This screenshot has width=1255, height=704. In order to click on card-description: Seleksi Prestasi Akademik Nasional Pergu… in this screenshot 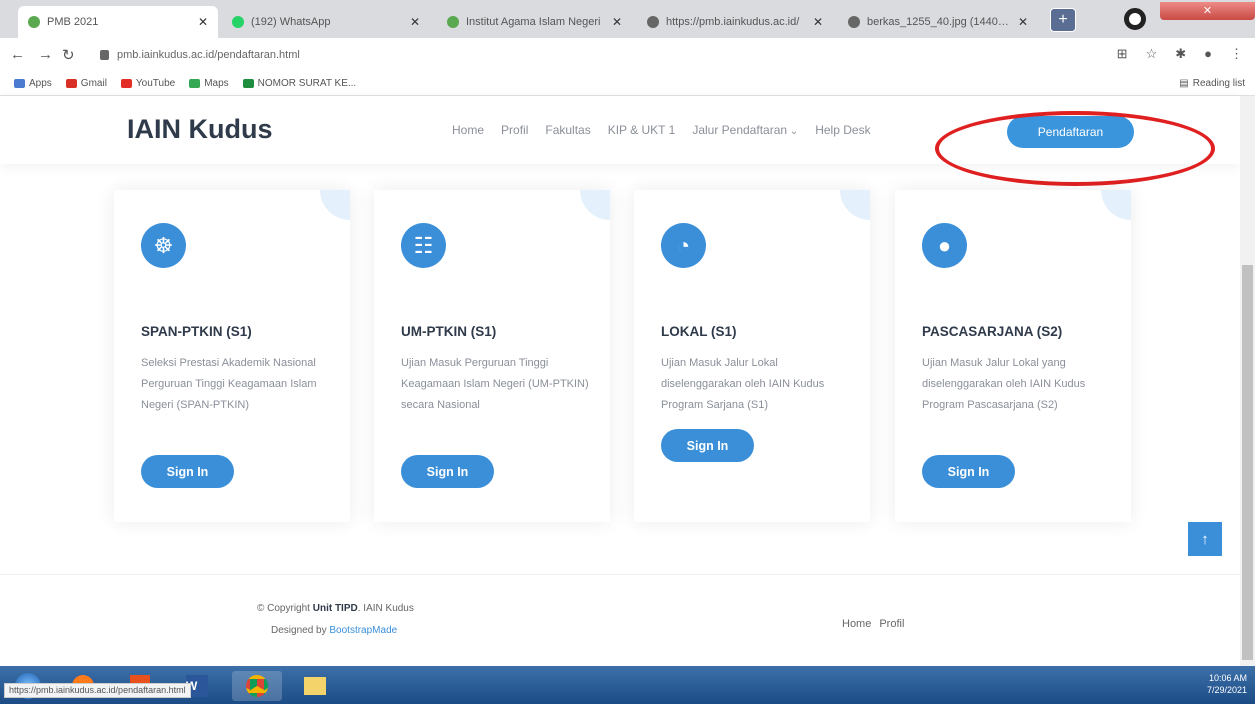, I will do `click(229, 384)`.